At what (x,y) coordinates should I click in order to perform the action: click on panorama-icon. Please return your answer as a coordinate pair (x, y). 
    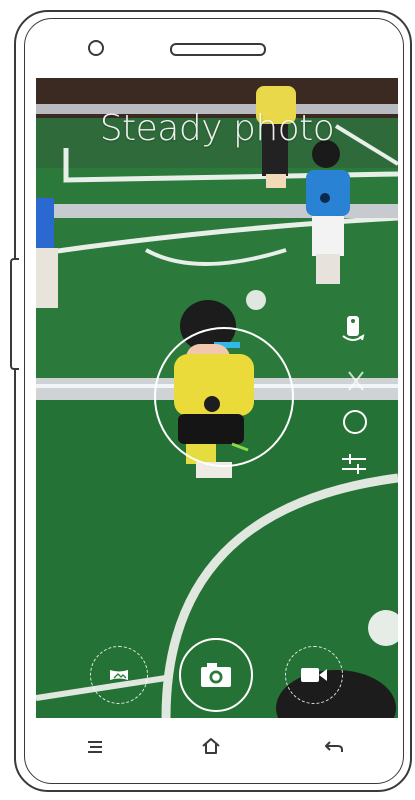
    Looking at the image, I should click on (119, 675).